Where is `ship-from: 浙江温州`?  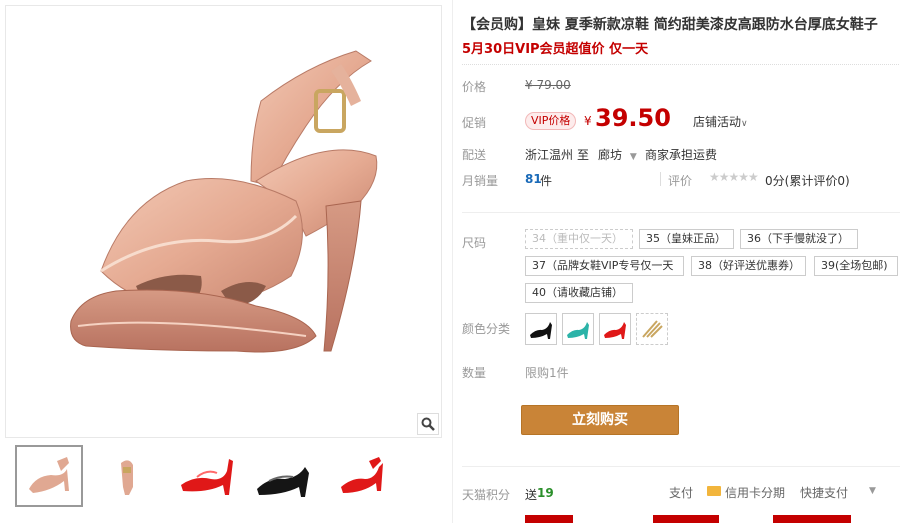
ship-from: 浙江温州 is located at coordinates (549, 155).